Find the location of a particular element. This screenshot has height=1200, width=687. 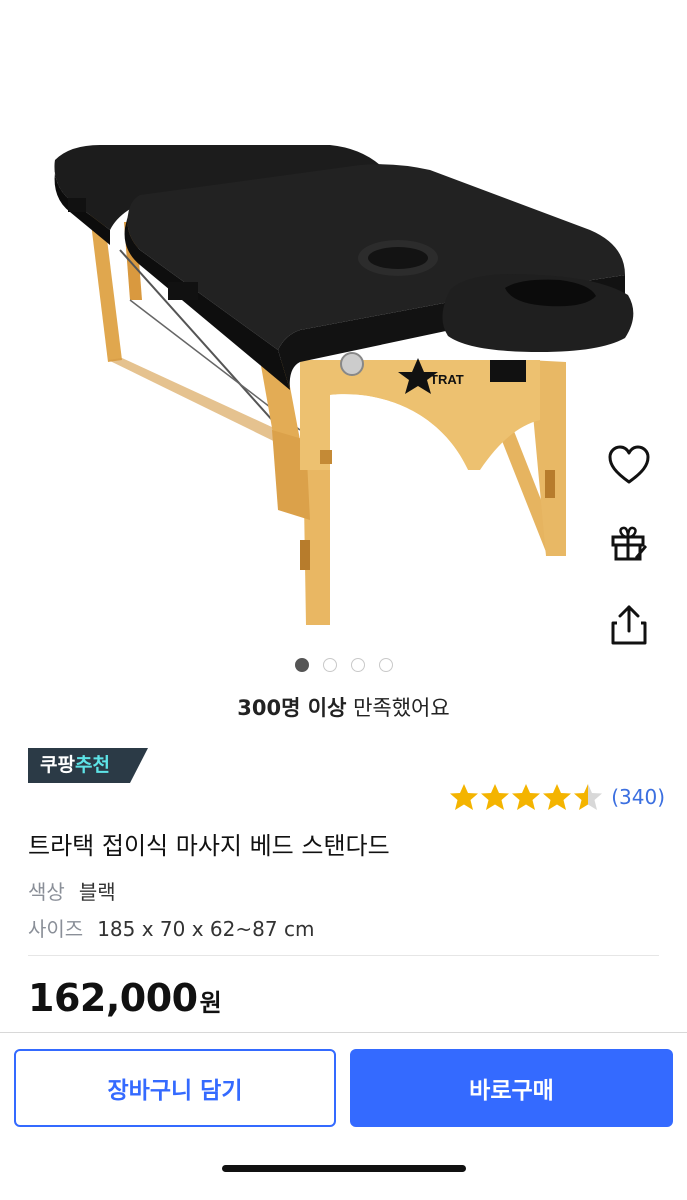

satisfaction-text: 300명 이상 만족했어요 is located at coordinates (343, 707).